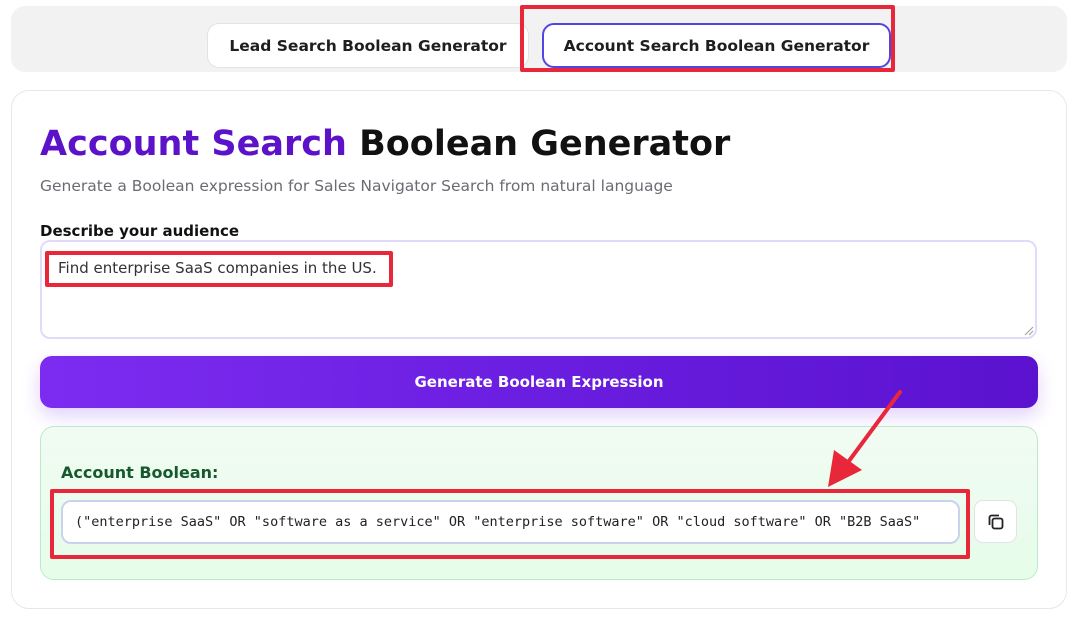 The height and width of the screenshot is (622, 1081). I want to click on tab-lead-search-label: Lead Search Boolean Generator, so click(368, 45).